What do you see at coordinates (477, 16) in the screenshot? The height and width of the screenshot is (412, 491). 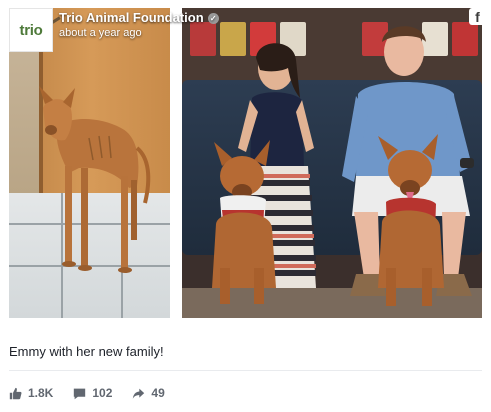 I see `facebook-logo-icon: f` at bounding box center [477, 16].